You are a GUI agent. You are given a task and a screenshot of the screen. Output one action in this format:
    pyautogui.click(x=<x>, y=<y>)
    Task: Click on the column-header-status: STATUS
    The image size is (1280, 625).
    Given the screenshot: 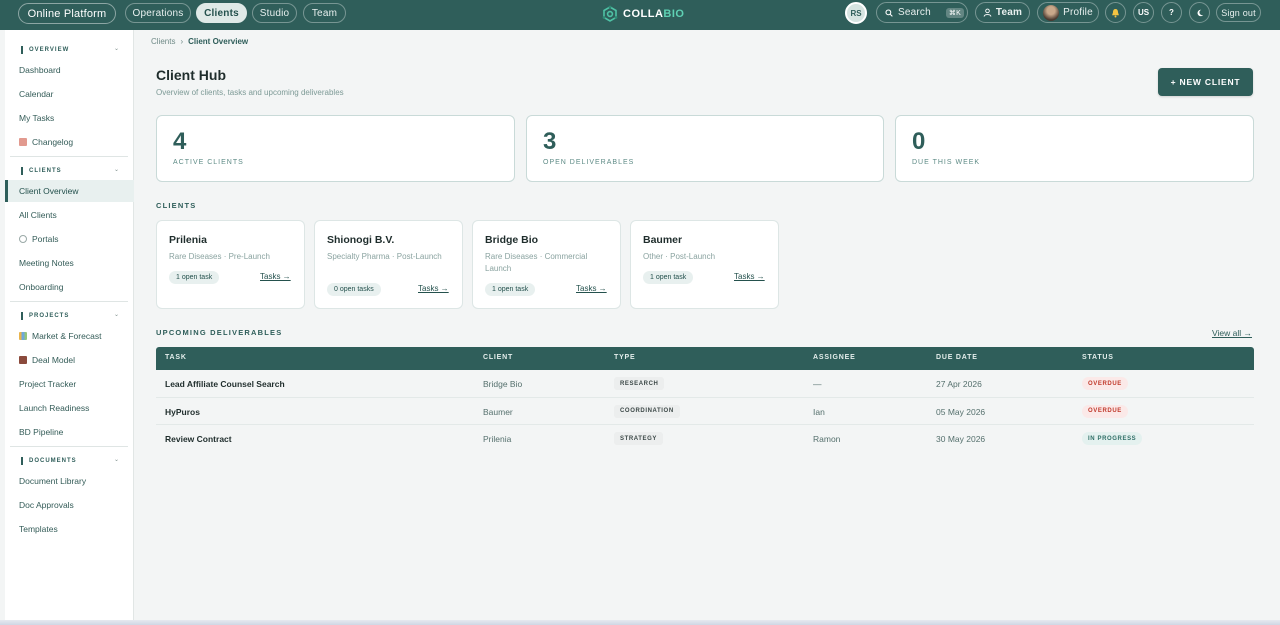 What is the action you would take?
    pyautogui.click(x=1098, y=357)
    